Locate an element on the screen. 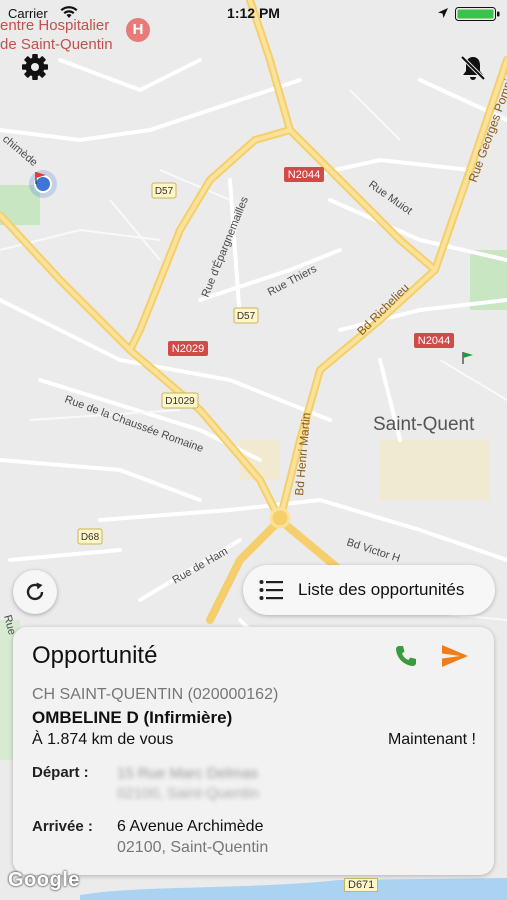 The height and width of the screenshot is (900, 507). settings-button is located at coordinates (35, 67).